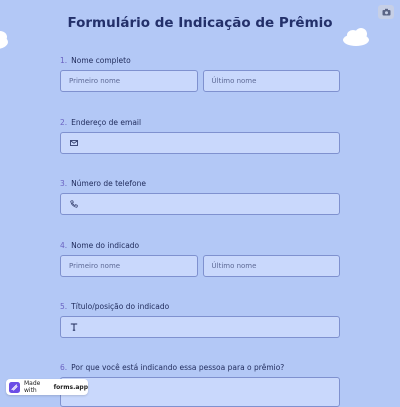  What do you see at coordinates (4, 40) in the screenshot?
I see `cloud-decoration-left` at bounding box center [4, 40].